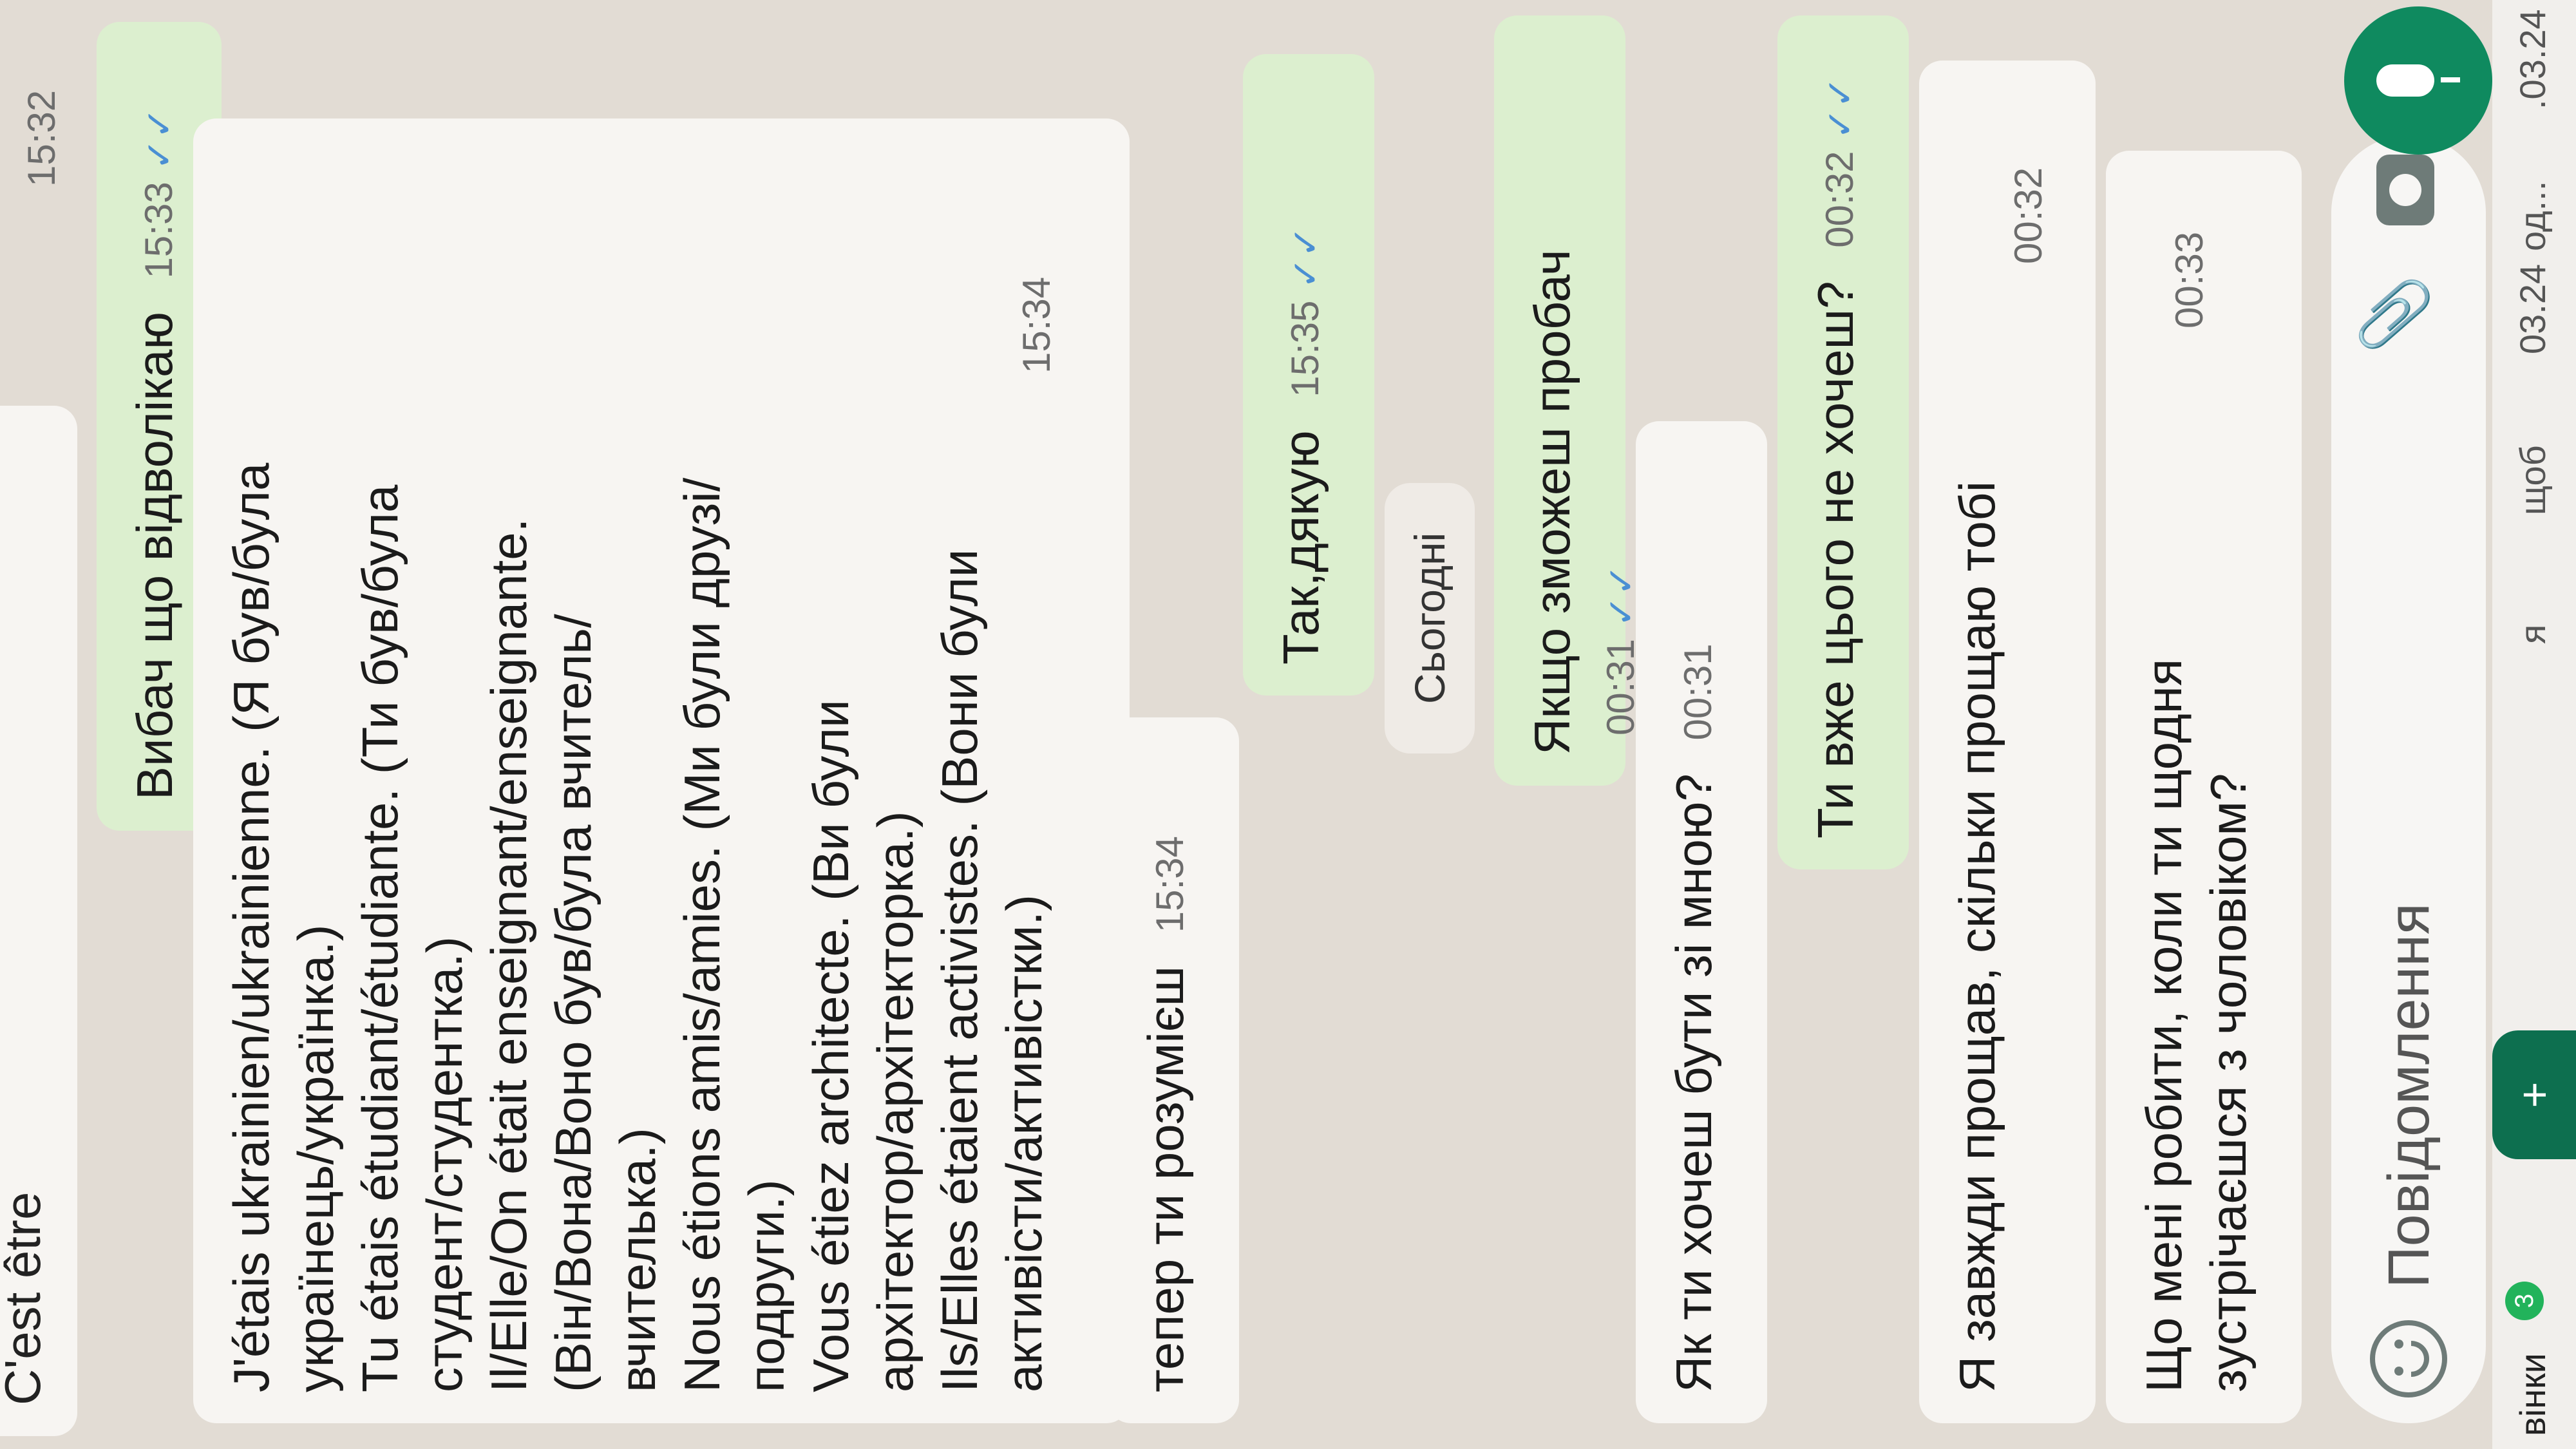 The image size is (2576, 1449). I want to click on message-text: Вибач що відволікаю, so click(155, 556).